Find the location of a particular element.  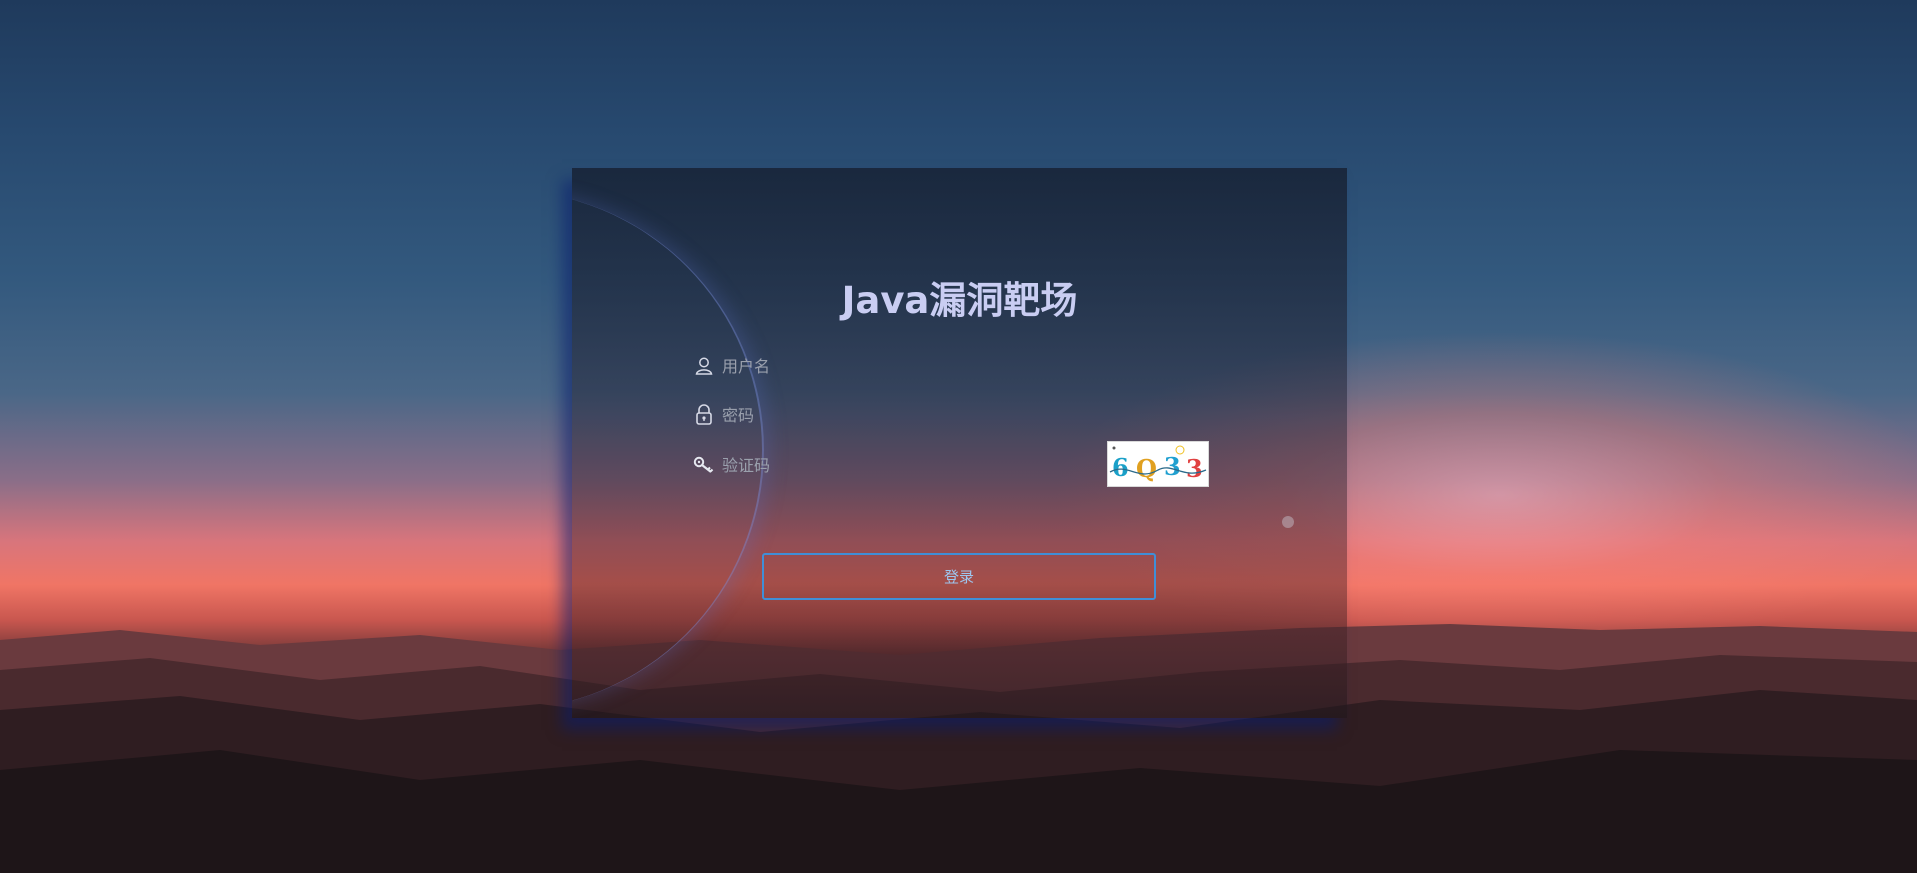

decorative-dot is located at coordinates (1288, 522).